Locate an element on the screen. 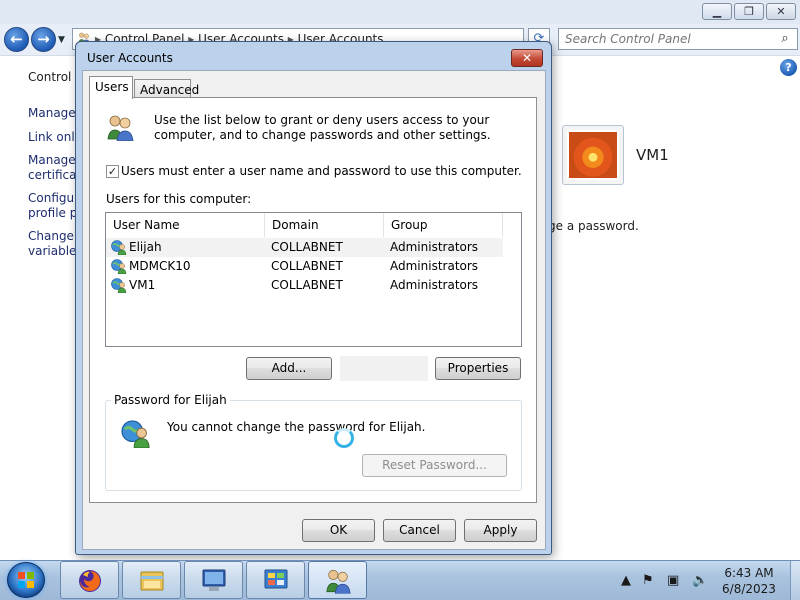 The image size is (800, 600). taskbar-control-panel is located at coordinates (275, 580).